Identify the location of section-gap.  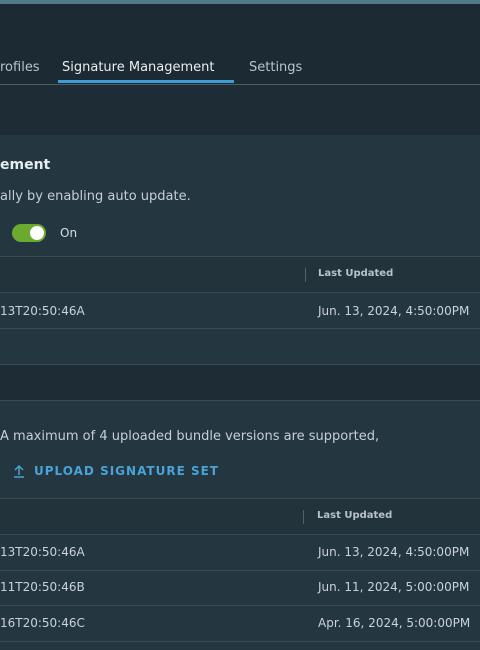
(240, 383).